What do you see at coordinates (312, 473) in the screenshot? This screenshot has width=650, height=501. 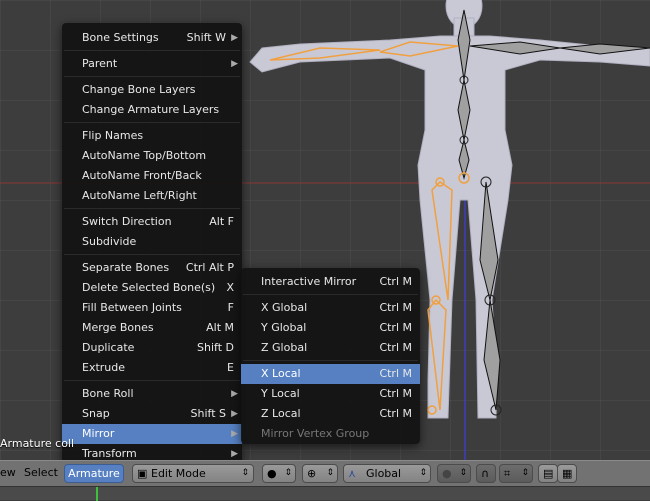 I see `pivot-icon: ⊕` at bounding box center [312, 473].